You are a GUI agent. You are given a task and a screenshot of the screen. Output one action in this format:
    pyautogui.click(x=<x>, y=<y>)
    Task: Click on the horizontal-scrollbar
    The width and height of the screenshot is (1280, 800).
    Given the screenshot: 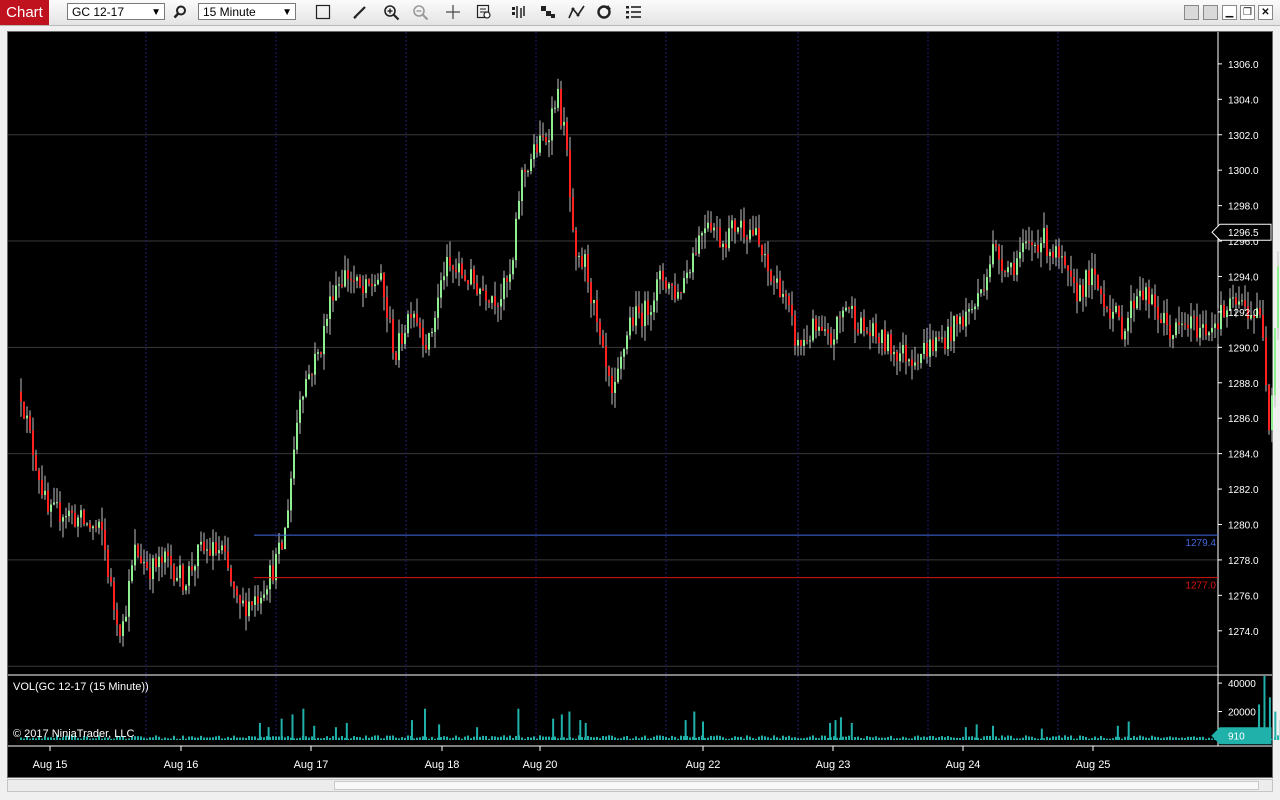 What is the action you would take?
    pyautogui.click(x=640, y=785)
    